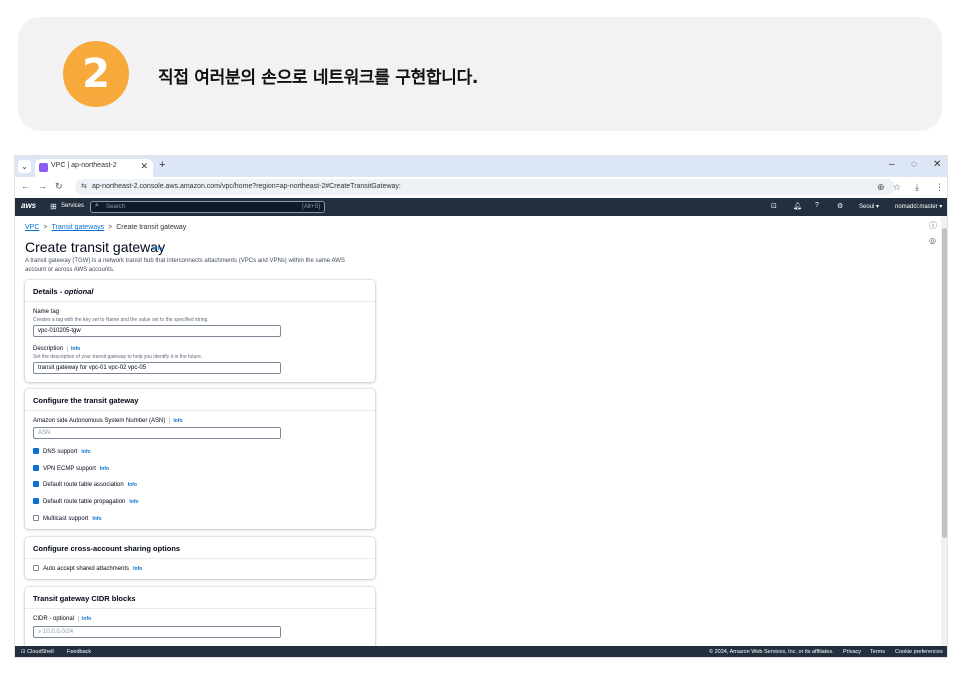  What do you see at coordinates (918, 206) in the screenshot?
I see `account-menu: nomadcl.master ▾` at bounding box center [918, 206].